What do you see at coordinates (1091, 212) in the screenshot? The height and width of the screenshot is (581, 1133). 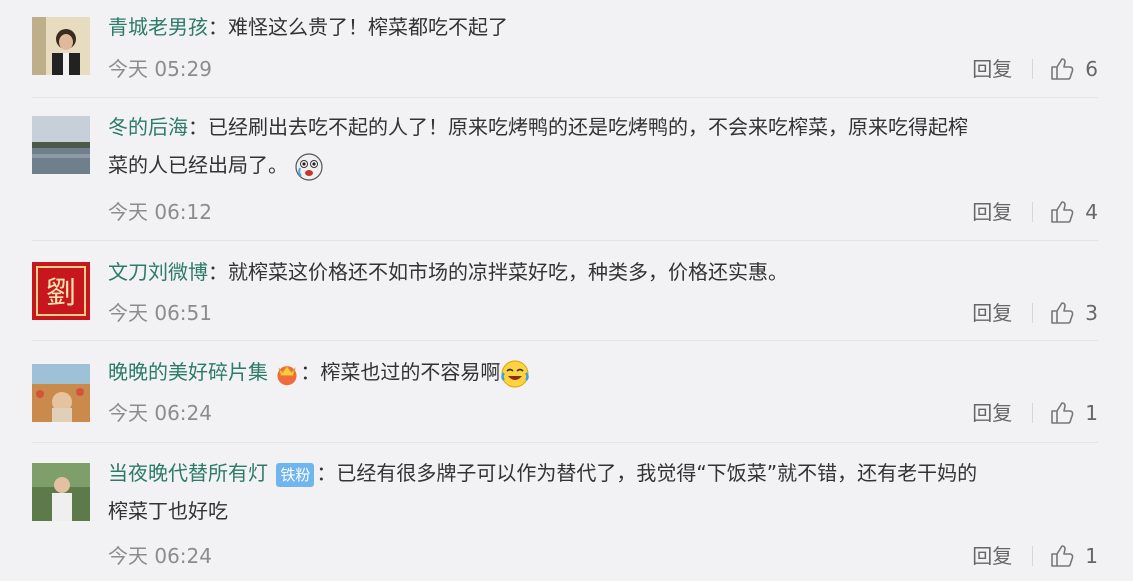 I see `like-count: 4` at bounding box center [1091, 212].